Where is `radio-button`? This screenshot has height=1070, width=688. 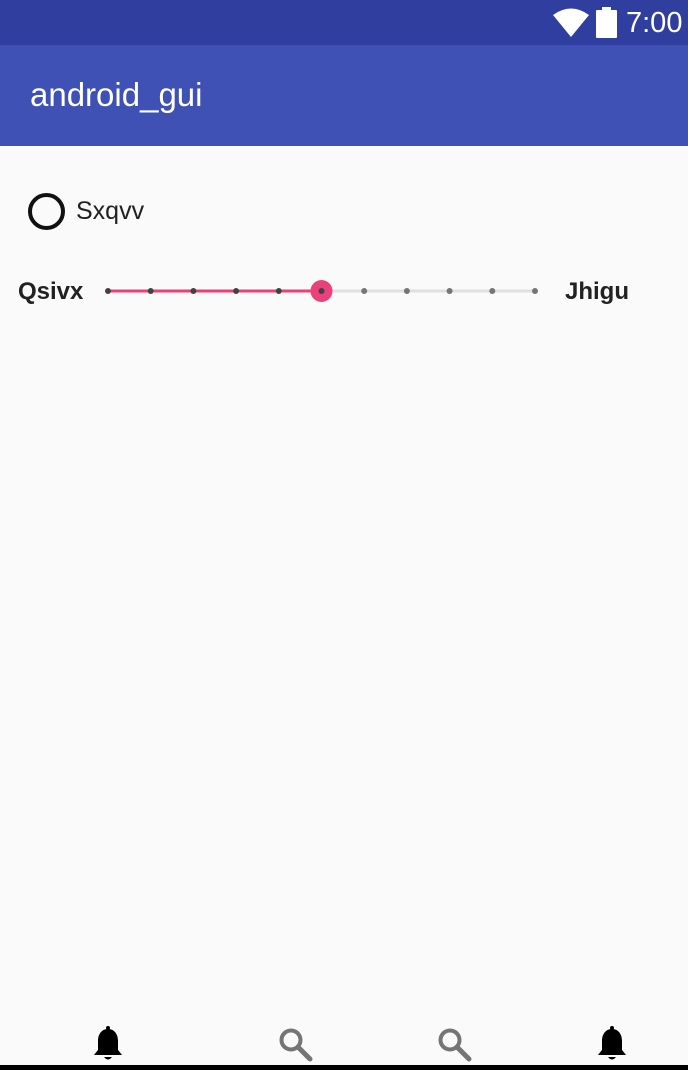
radio-button is located at coordinates (46, 211).